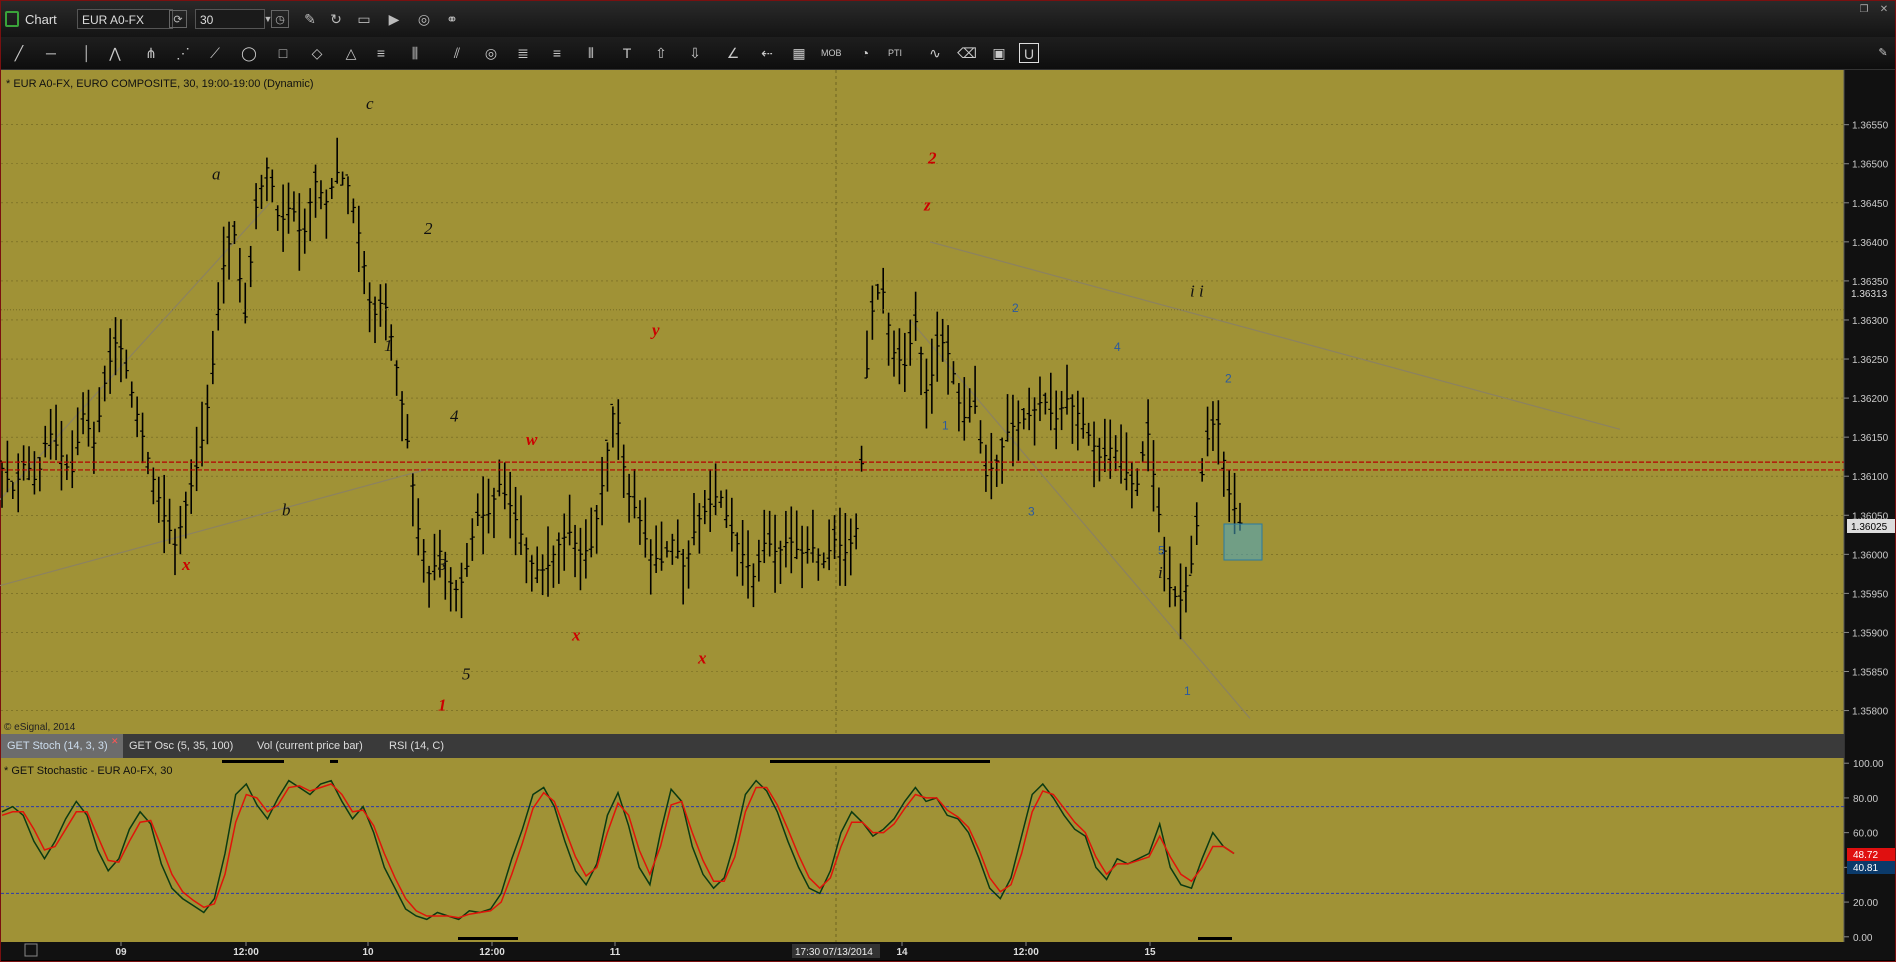 The height and width of the screenshot is (962, 1896). Describe the element at coordinates (1870, 321) in the screenshot. I see `price-tick-label: 1.36300` at that location.